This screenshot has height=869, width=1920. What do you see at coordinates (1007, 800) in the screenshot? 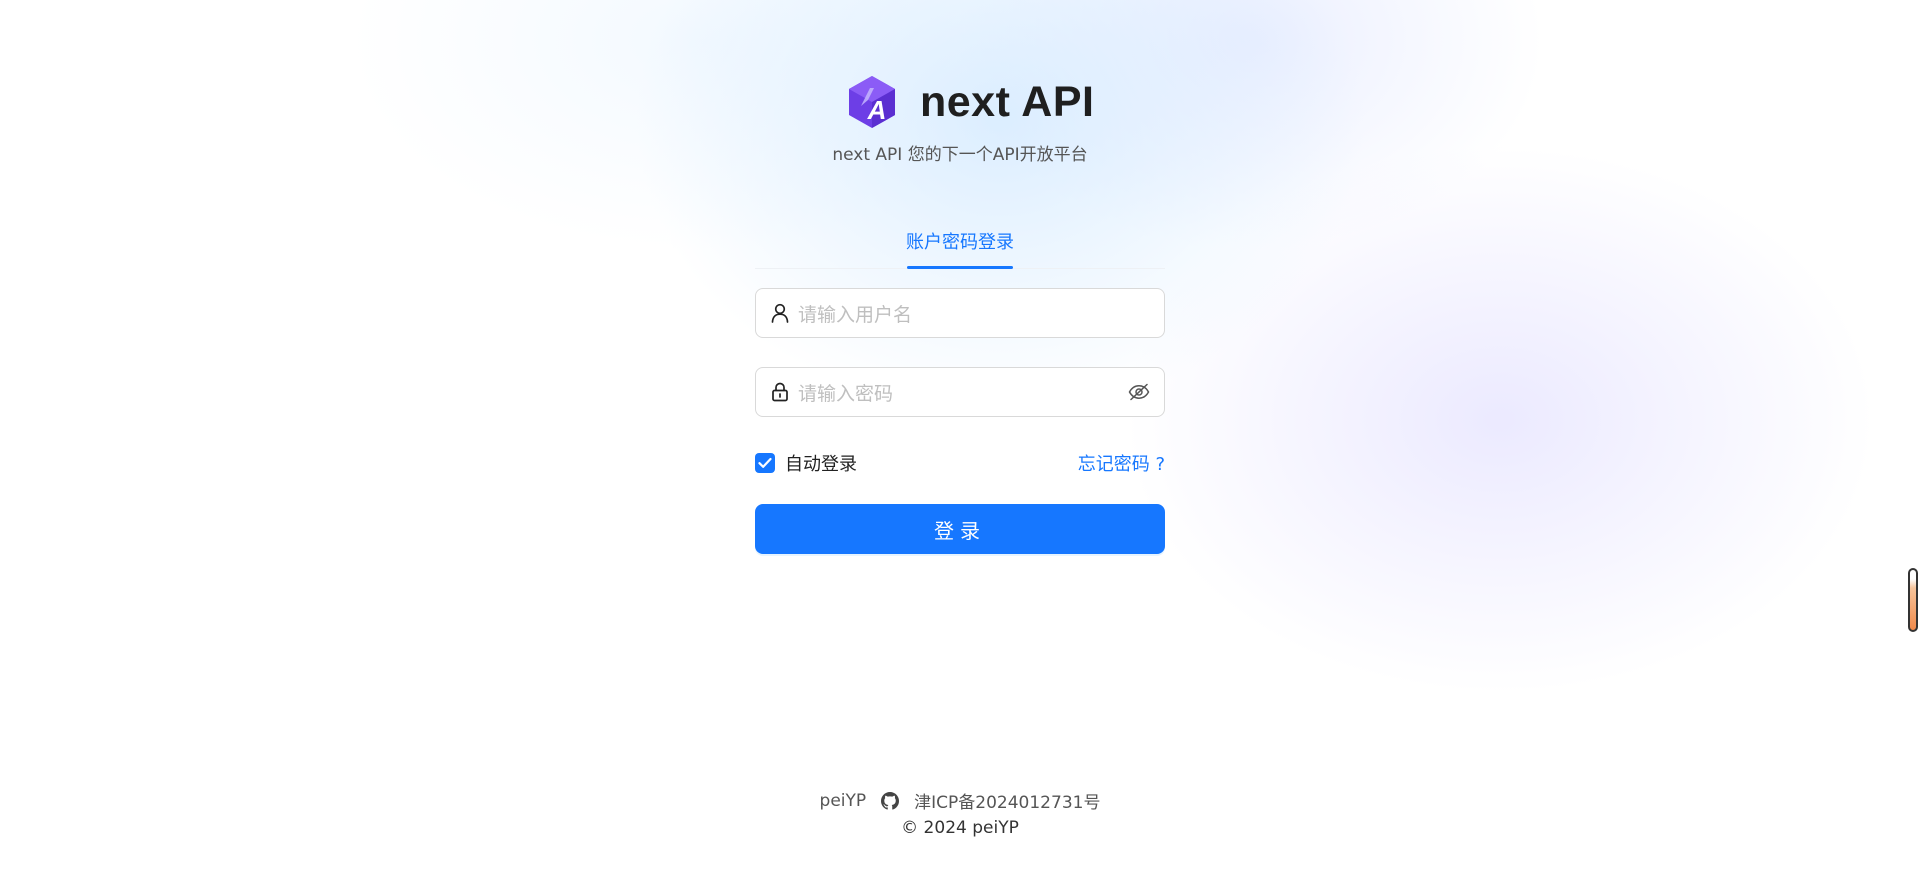
I see `footer-icp-link: 津ICP备2024012731号` at bounding box center [1007, 800].